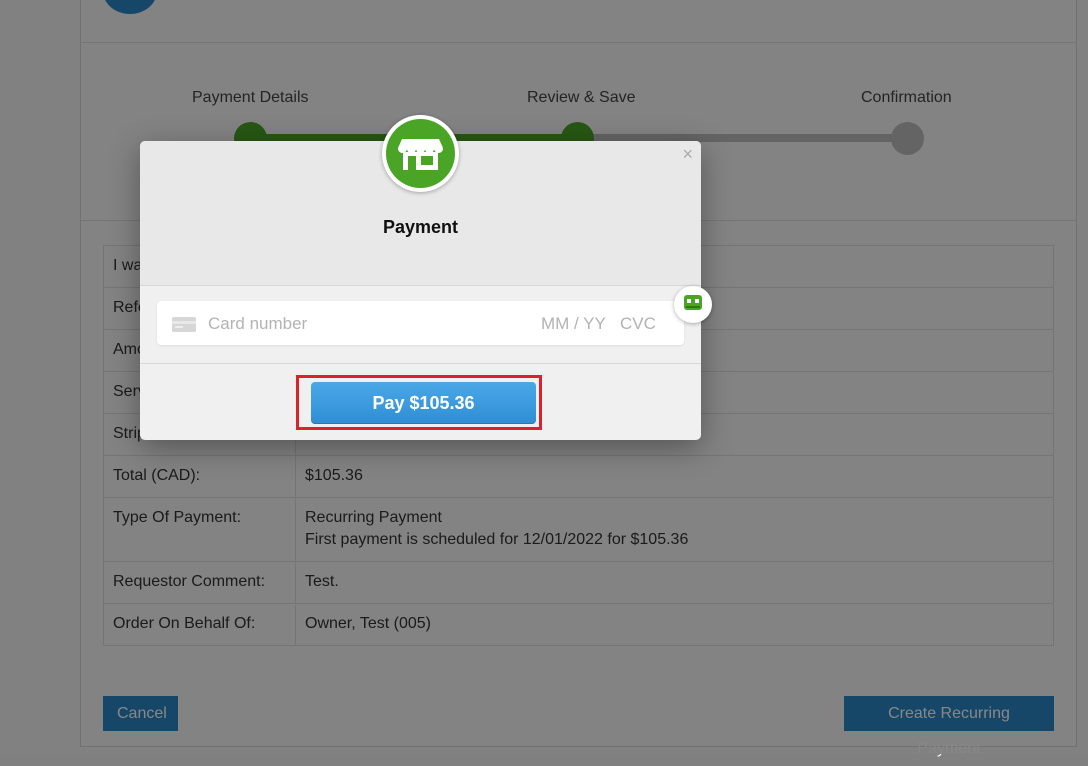 The image size is (1088, 766). I want to click on cvc-input: CVC, so click(638, 324).